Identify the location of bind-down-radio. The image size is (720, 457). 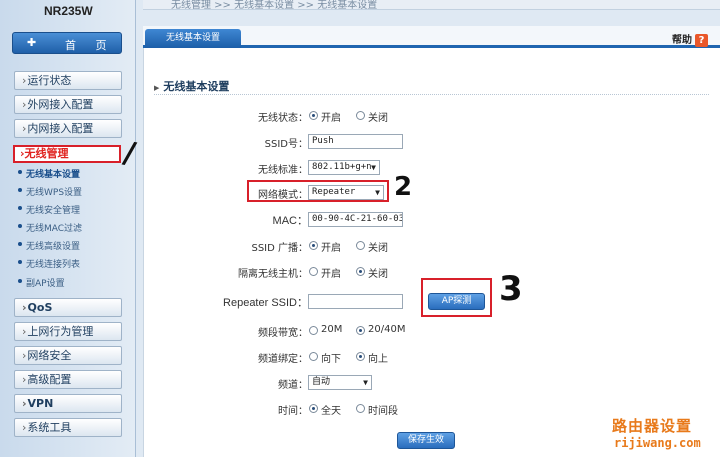
(313, 356).